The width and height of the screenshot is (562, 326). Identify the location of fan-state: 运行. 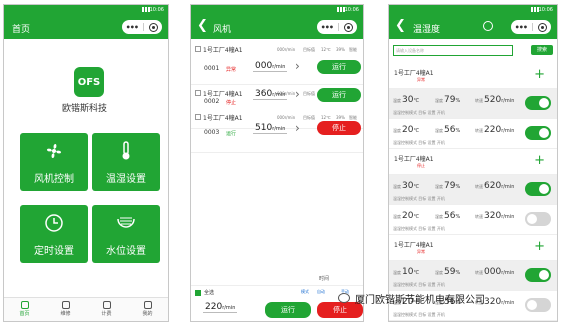
(231, 134).